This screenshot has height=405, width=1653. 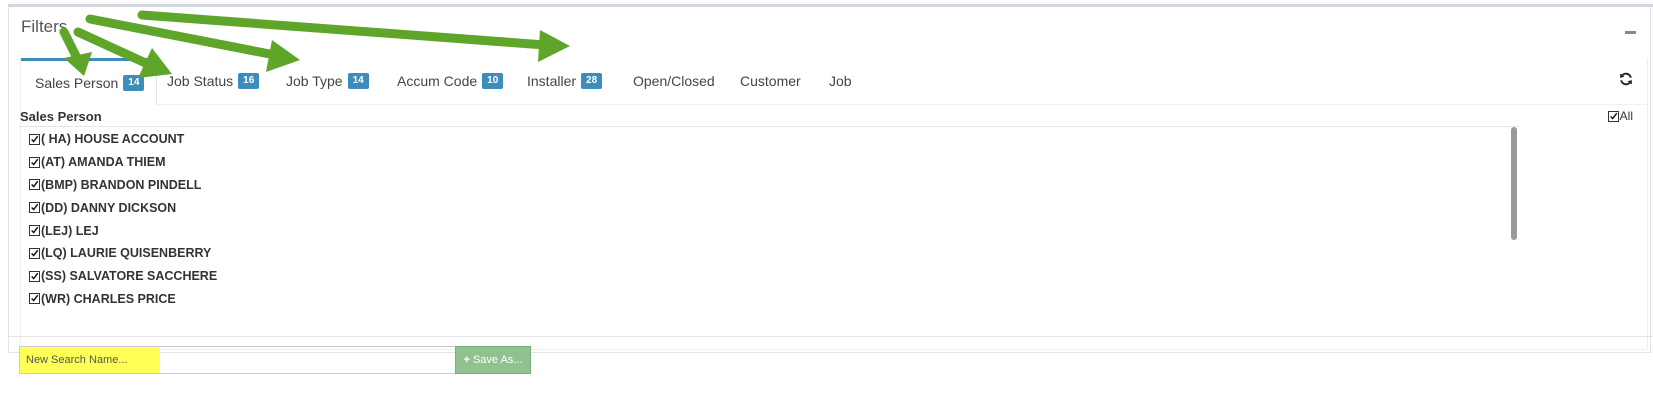 What do you see at coordinates (774, 312) in the screenshot?
I see `list-item` at bounding box center [774, 312].